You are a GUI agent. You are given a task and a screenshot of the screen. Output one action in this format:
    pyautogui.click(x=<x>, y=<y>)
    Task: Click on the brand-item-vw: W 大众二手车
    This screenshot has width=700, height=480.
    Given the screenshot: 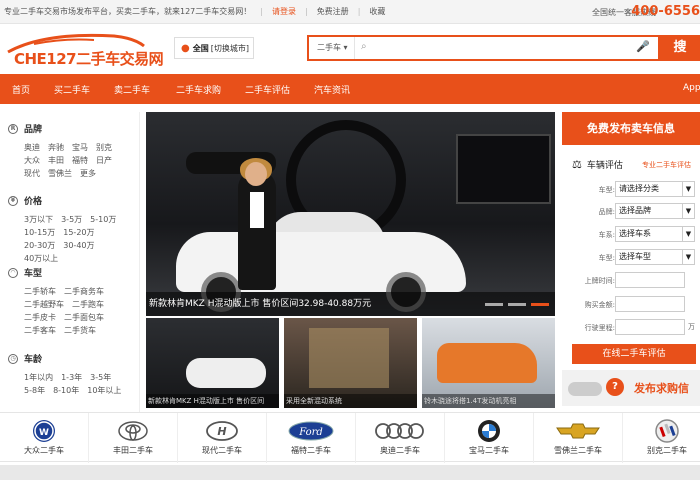 What is the action you would take?
    pyautogui.click(x=44, y=438)
    